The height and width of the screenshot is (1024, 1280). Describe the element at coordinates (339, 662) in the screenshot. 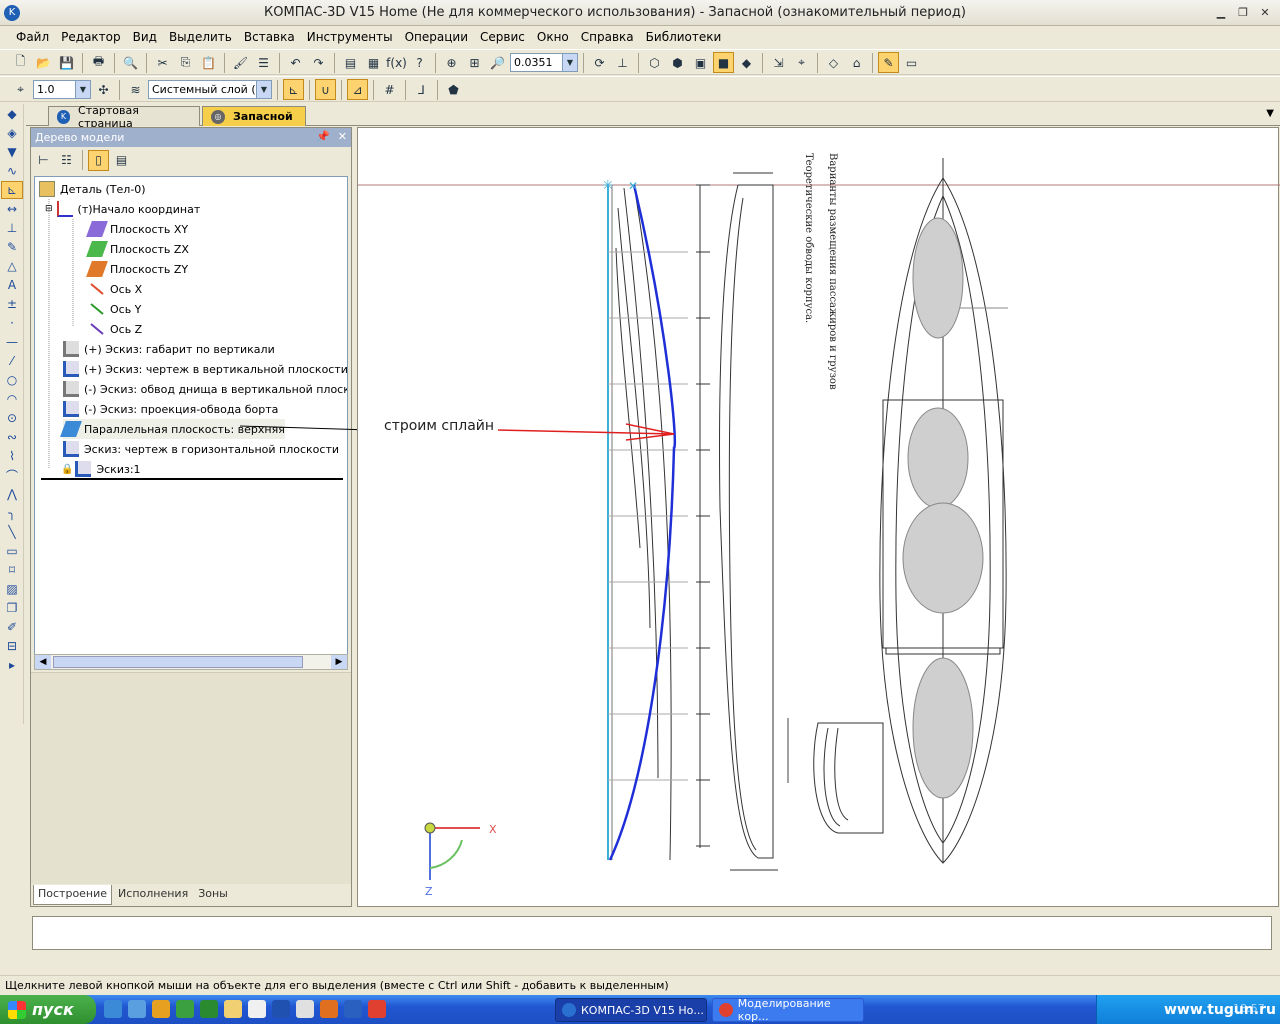

I see `scroll-right-icon: ▶` at that location.